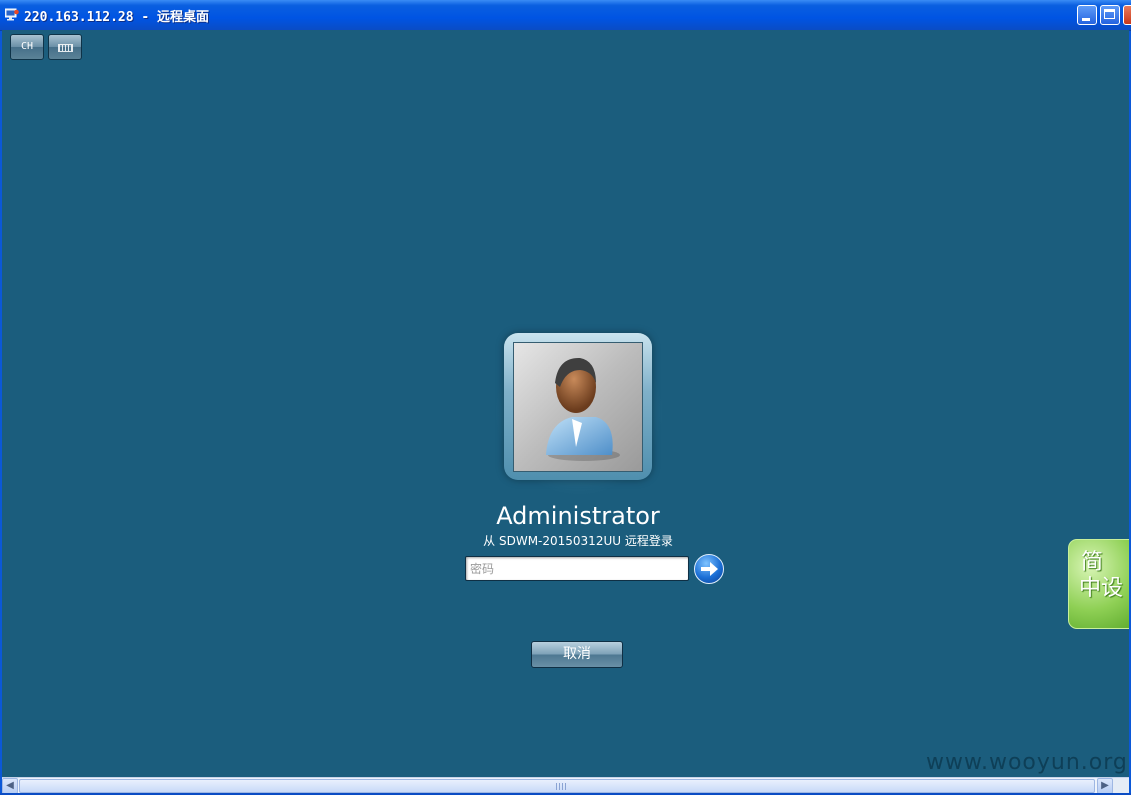  Describe the element at coordinates (1121, 786) in the screenshot. I see `scrollbar-corner` at that location.